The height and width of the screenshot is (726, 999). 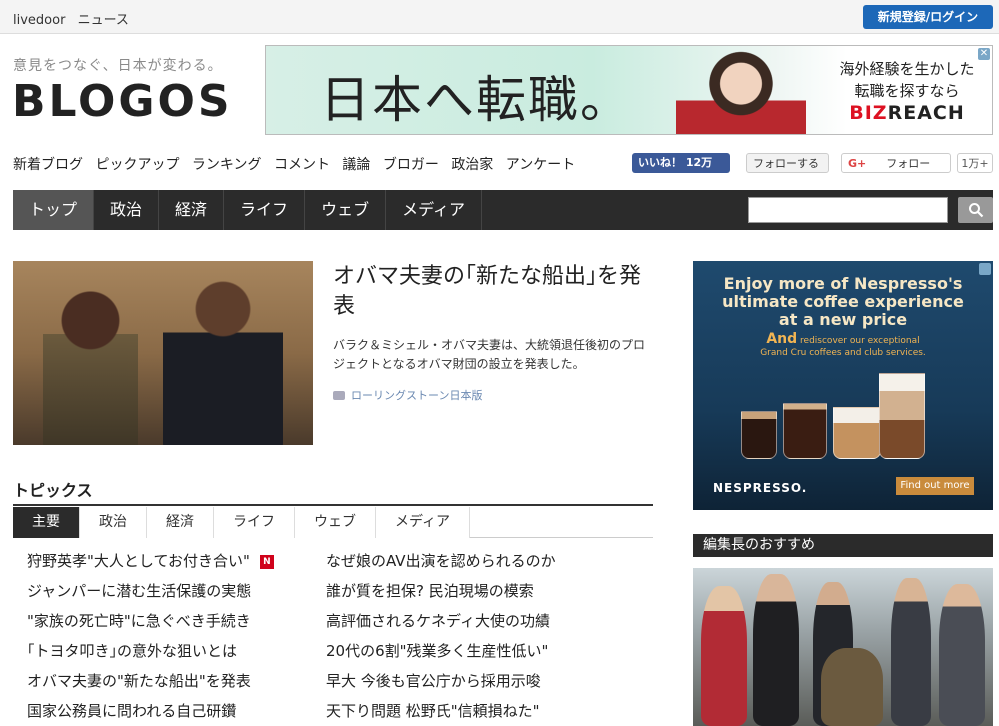 I want to click on subnav-ranking: ランキング, so click(x=227, y=165).